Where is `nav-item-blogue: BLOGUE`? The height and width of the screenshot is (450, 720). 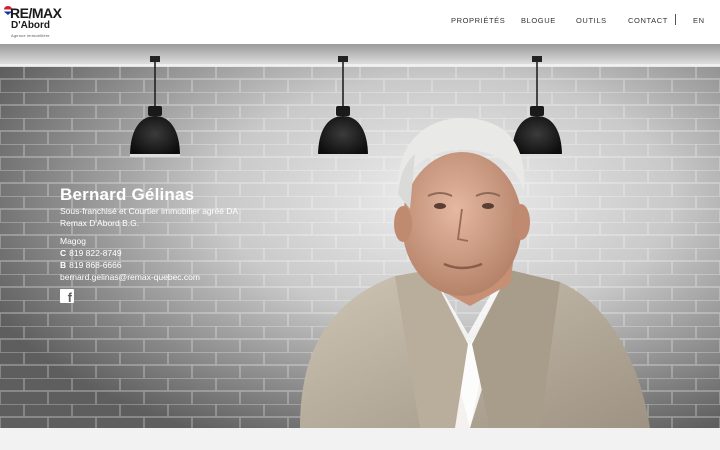 nav-item-blogue: BLOGUE is located at coordinates (538, 20).